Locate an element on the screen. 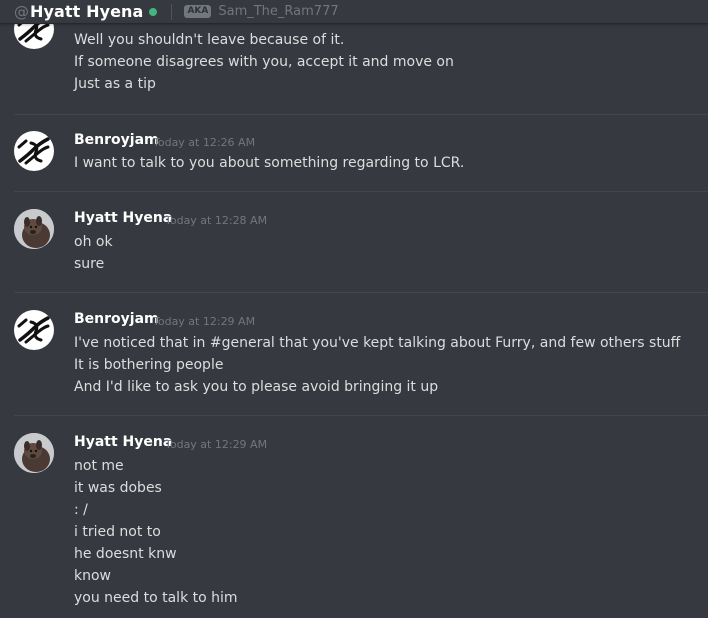  message-text: it was dobes is located at coordinates (118, 488).